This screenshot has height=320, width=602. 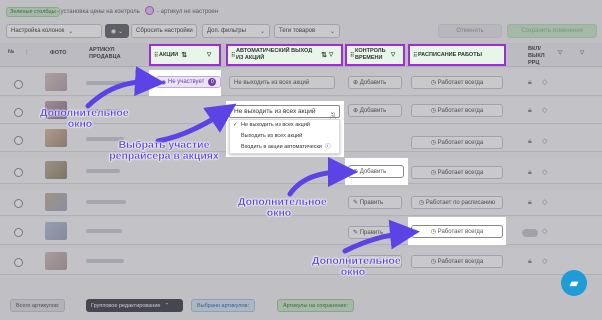 I want to click on annotation-select-participation: Выбрать участие репрайсера в акциях, so click(x=164, y=150).